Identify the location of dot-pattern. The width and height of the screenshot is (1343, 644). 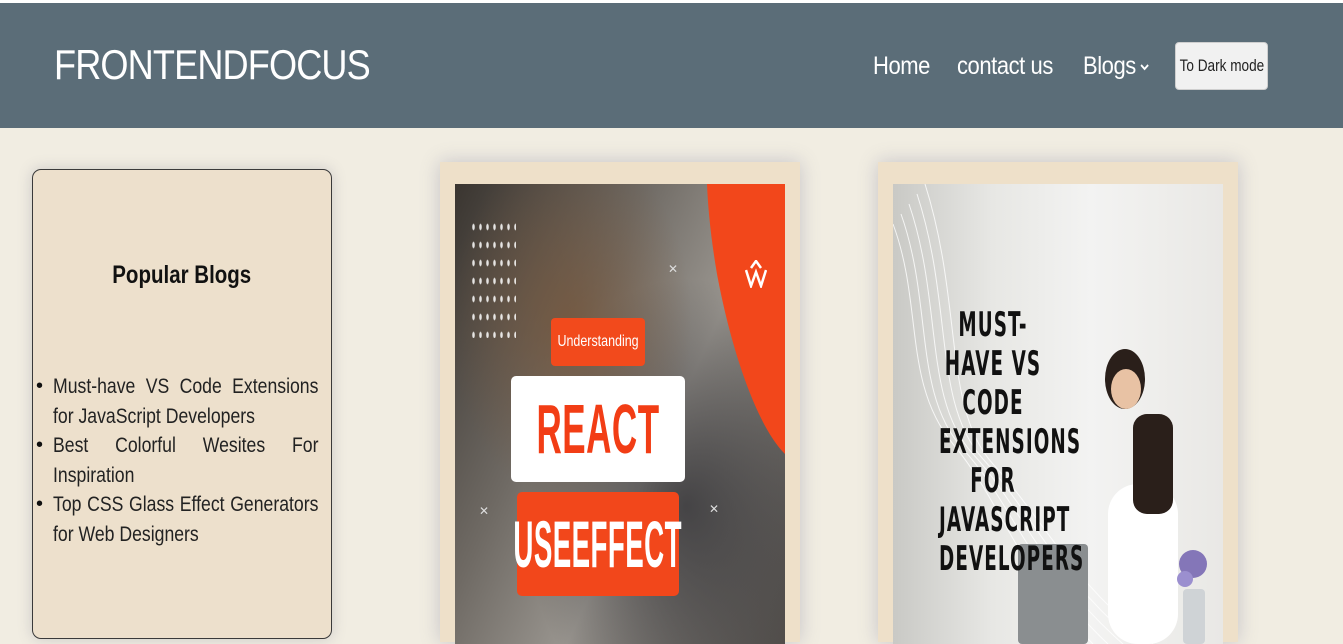
(493, 278).